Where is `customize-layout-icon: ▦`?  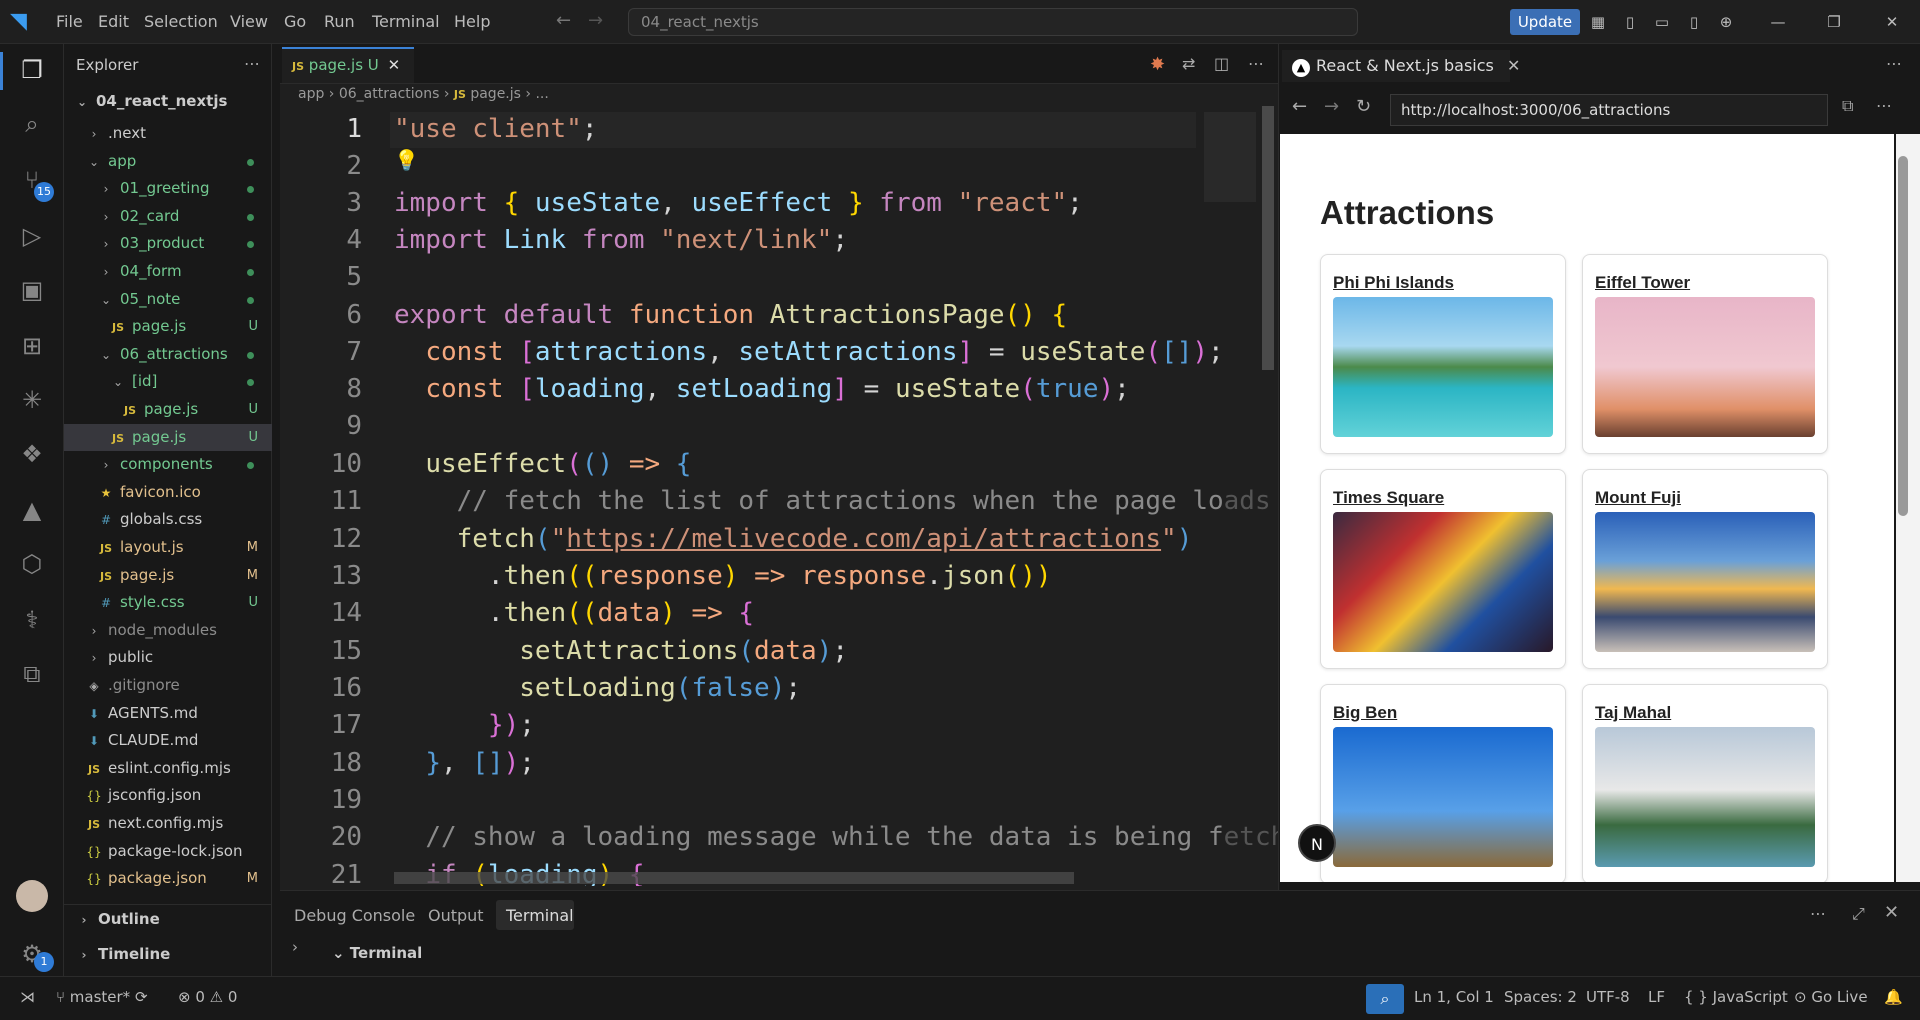
customize-layout-icon: ▦ is located at coordinates (1598, 22).